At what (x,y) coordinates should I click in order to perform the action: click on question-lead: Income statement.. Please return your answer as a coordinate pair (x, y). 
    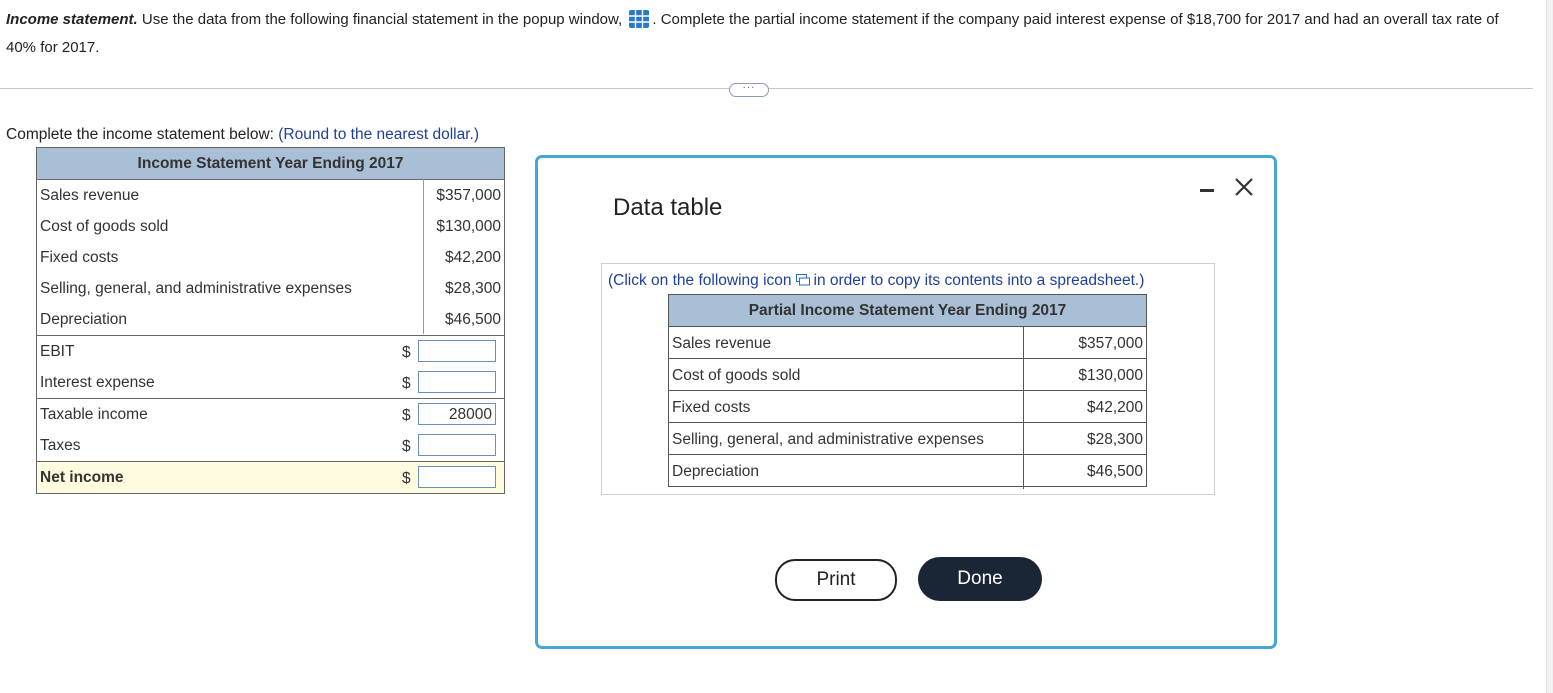
    Looking at the image, I should click on (72, 19).